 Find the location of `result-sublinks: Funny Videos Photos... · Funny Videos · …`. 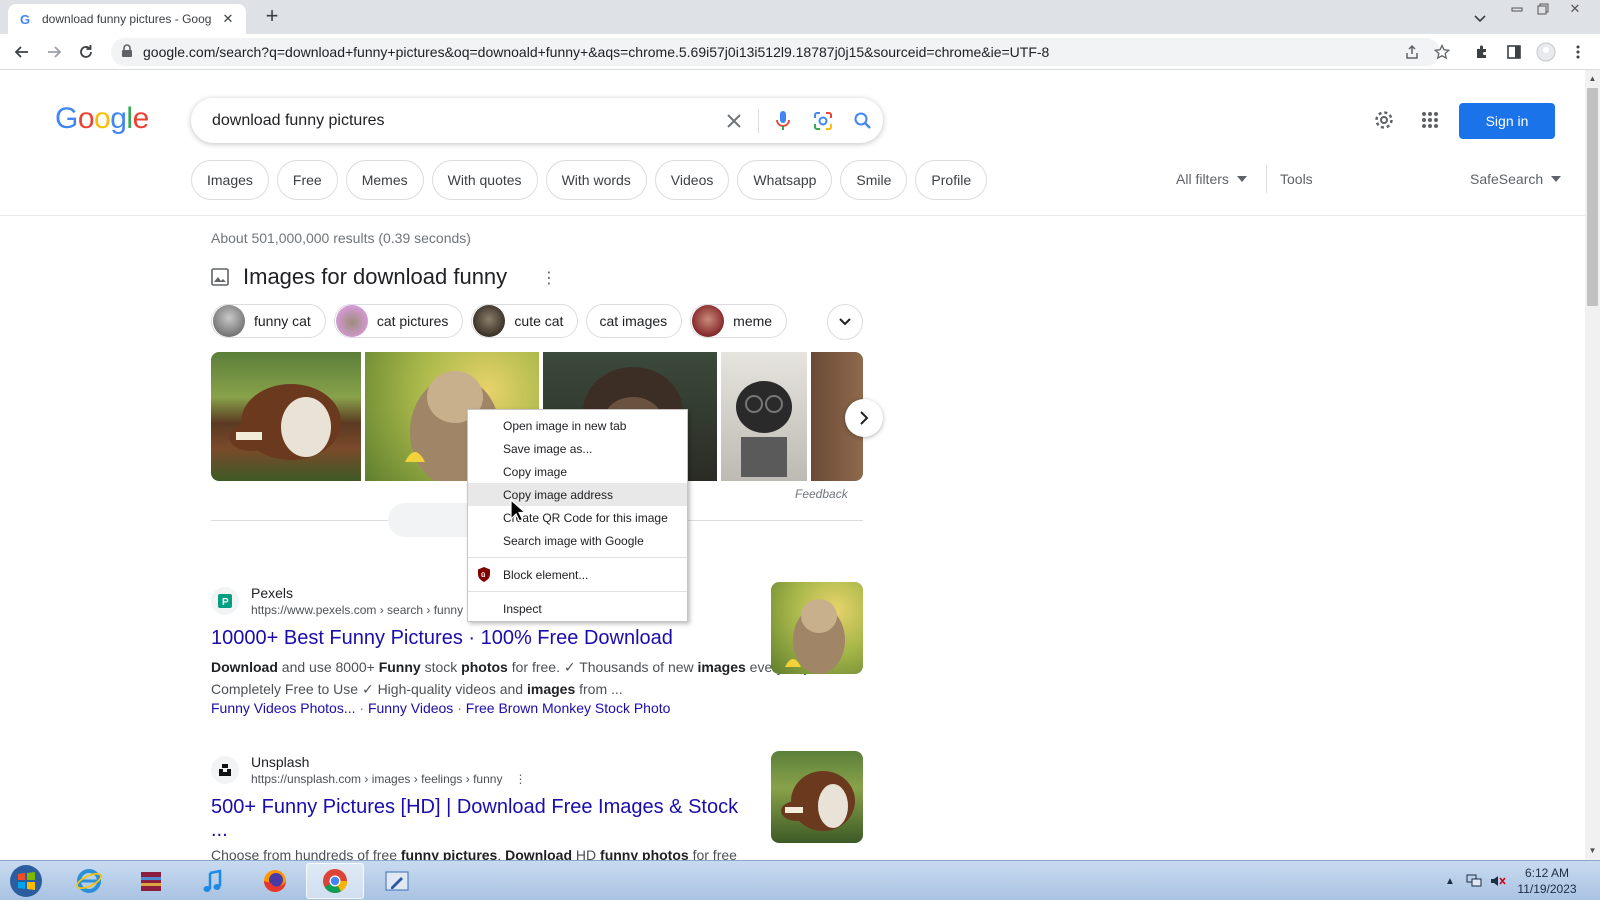

result-sublinks: Funny Videos Photos... · Funny Videos · … is located at coordinates (541, 708).